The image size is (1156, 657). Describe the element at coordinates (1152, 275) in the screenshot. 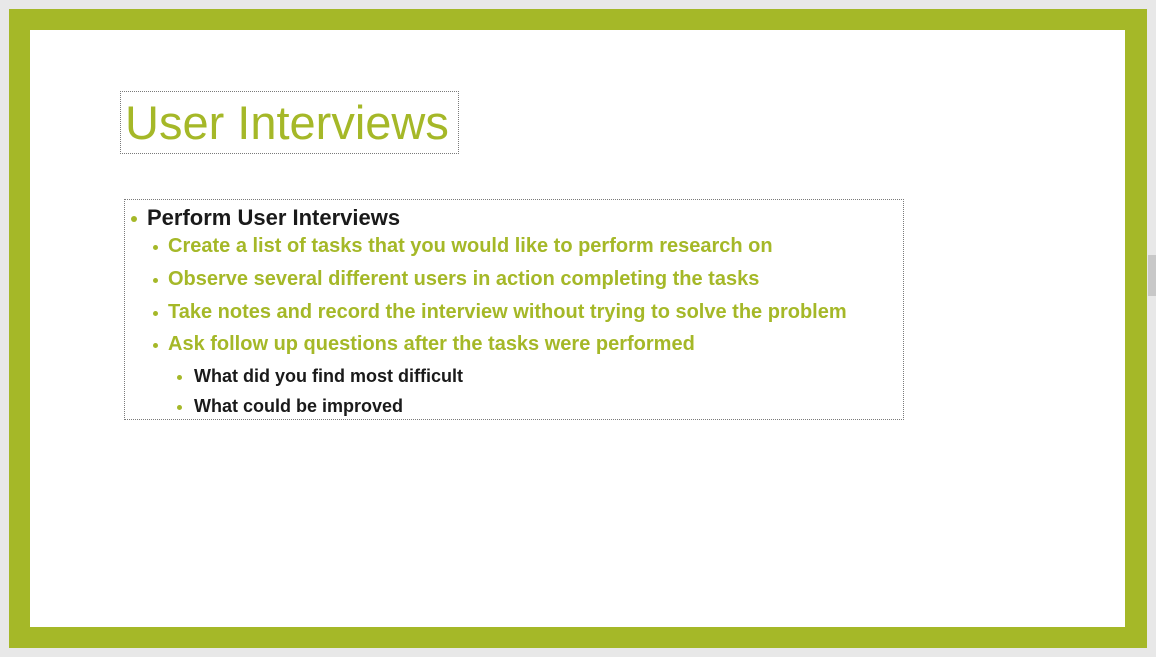

I see `scrollbar-thumb` at that location.